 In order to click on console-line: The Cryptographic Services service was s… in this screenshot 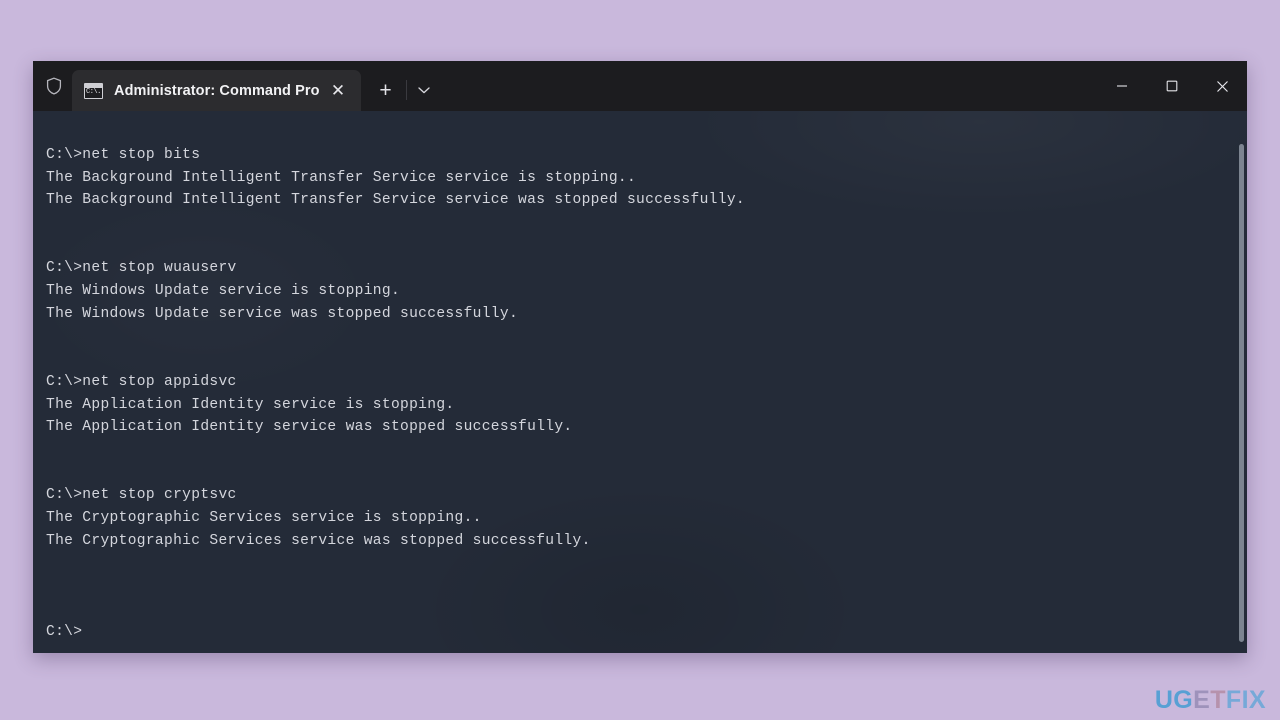, I will do `click(318, 540)`.